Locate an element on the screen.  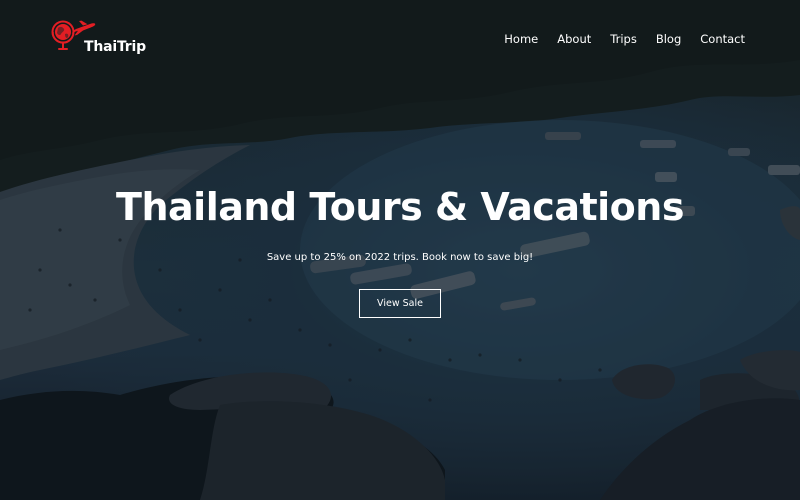
brand-name: ThaiTrip is located at coordinates (115, 47).